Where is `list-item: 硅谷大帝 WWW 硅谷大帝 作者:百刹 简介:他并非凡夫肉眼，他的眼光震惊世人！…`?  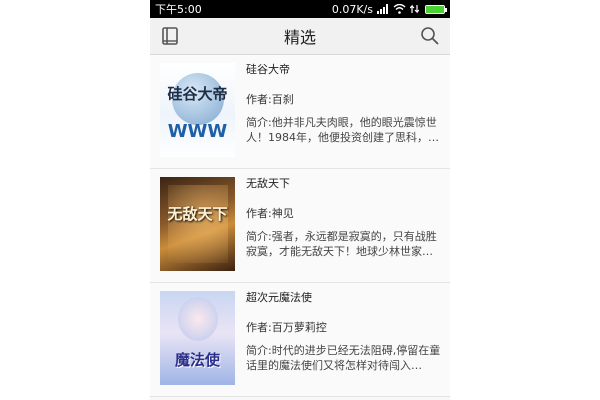 list-item: 硅谷大帝 WWW 硅谷大帝 作者:百刹 简介:他并非凡夫肉眼，他的眼光震惊世人！… is located at coordinates (300, 112).